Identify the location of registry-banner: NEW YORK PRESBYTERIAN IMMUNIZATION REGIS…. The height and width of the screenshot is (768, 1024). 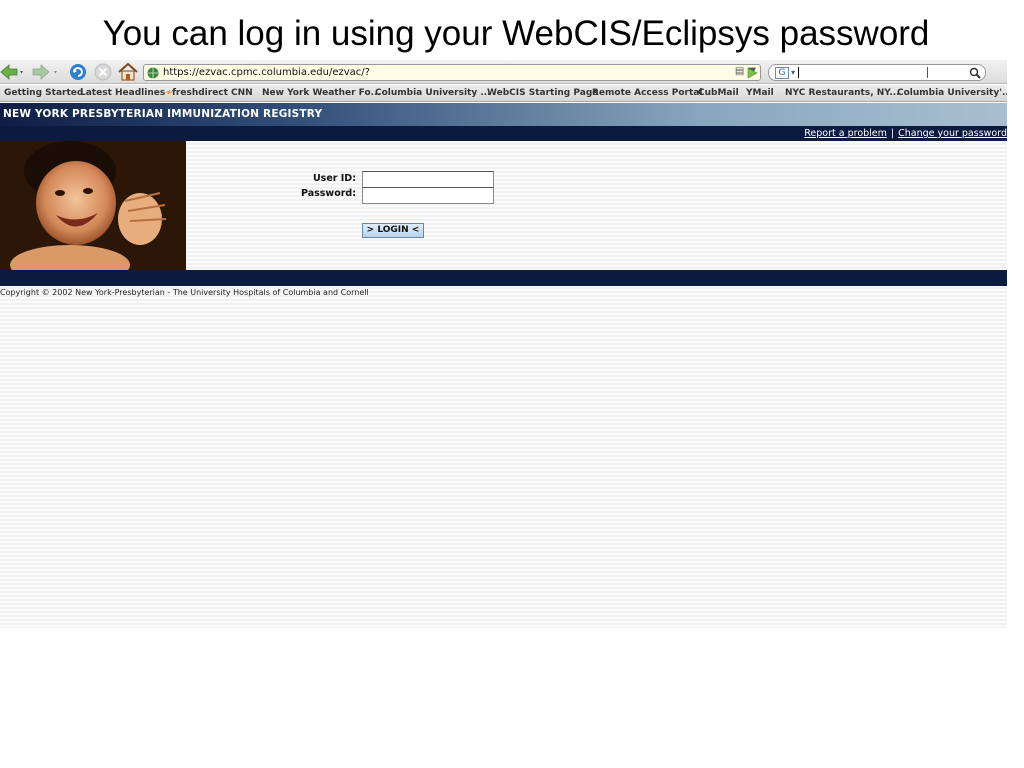
(503, 114).